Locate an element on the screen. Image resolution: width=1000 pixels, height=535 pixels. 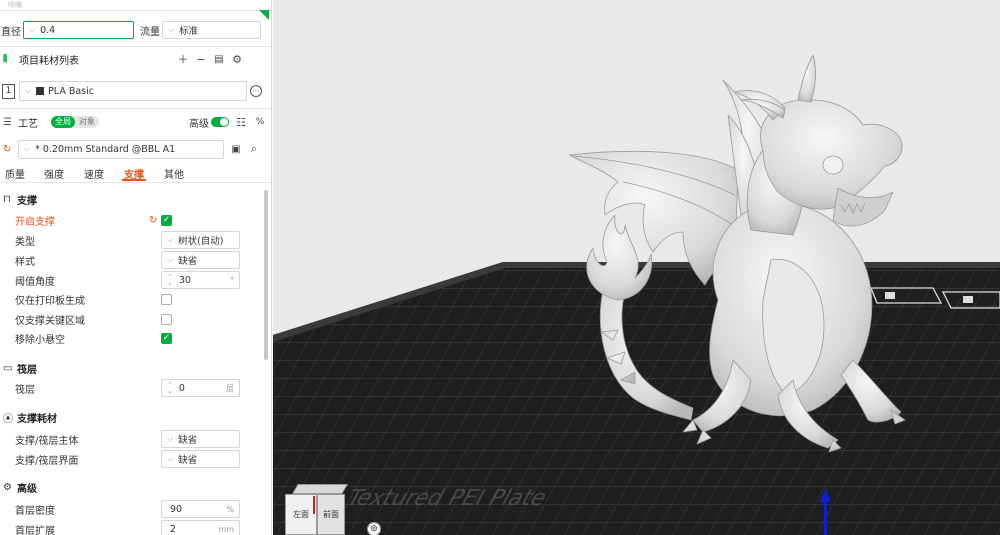
diameter-value: 0.4 is located at coordinates (48, 30).